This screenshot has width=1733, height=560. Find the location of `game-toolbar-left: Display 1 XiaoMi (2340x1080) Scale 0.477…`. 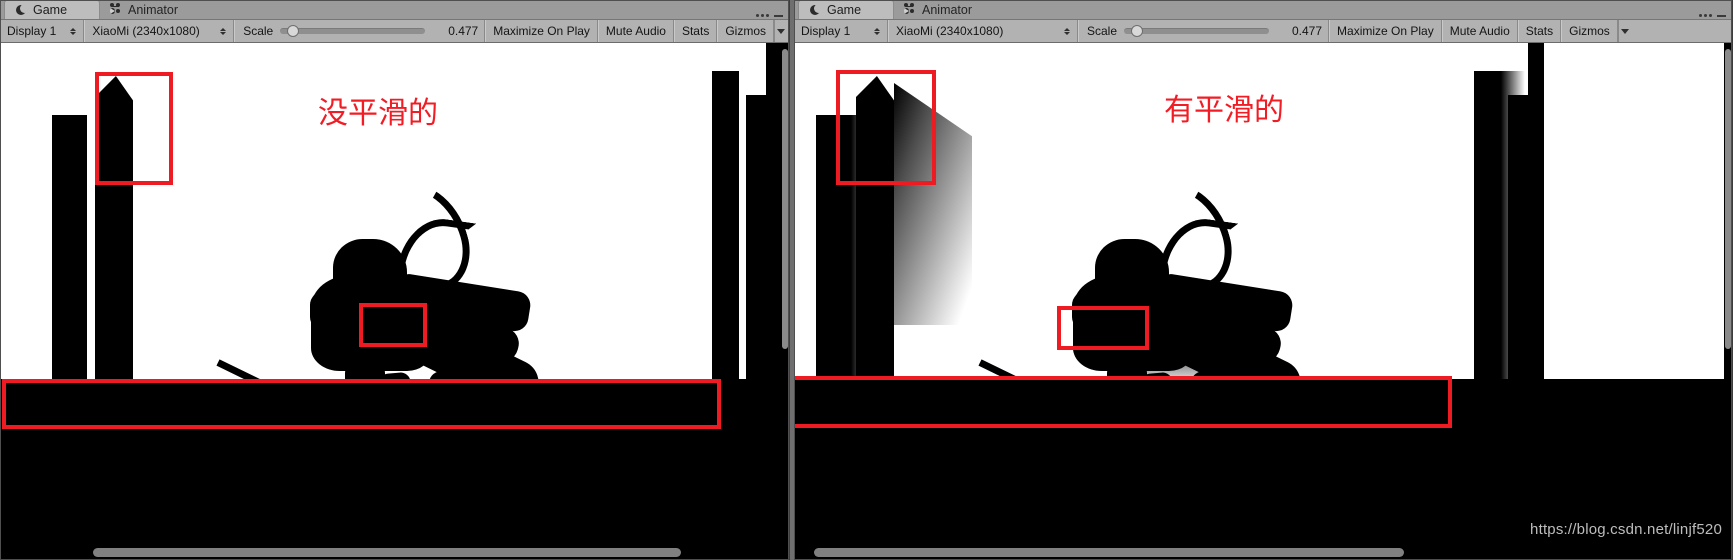

game-toolbar-left: Display 1 XiaoMi (2340x1080) Scale 0.477… is located at coordinates (394, 31).